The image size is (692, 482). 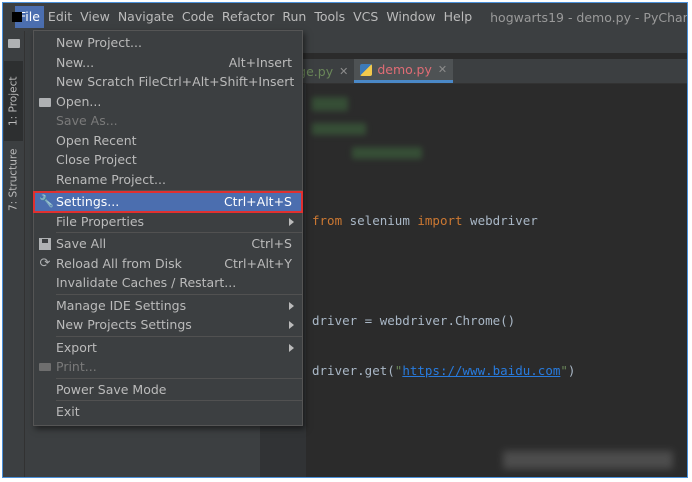 I want to click on menu-item-label: Export, so click(x=76, y=347).